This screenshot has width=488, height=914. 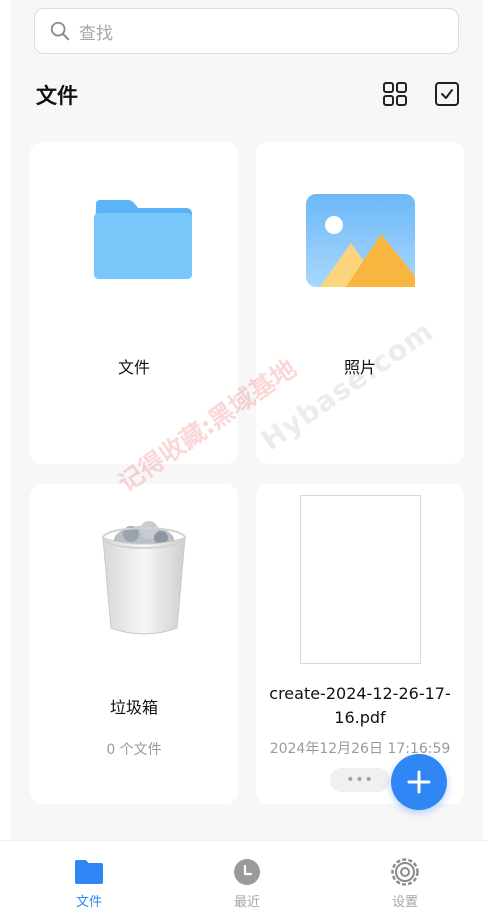 I want to click on add-button, so click(x=419, y=782).